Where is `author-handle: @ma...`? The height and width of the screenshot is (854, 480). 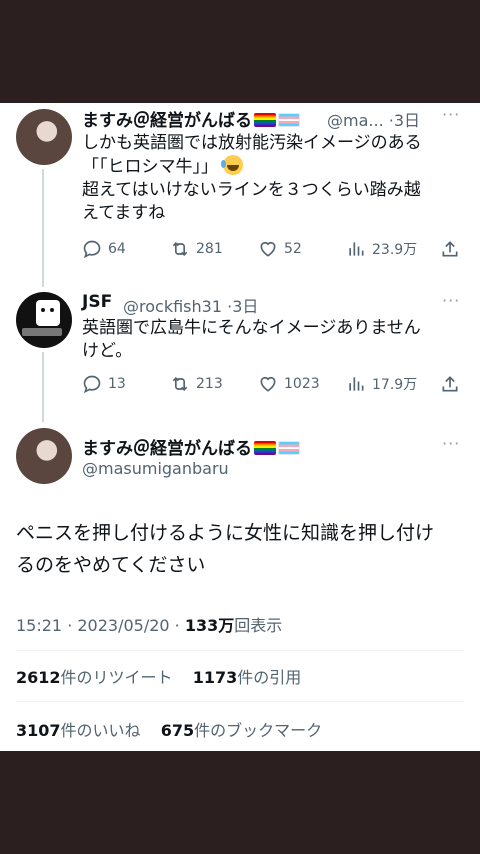 author-handle: @ma... is located at coordinates (355, 120).